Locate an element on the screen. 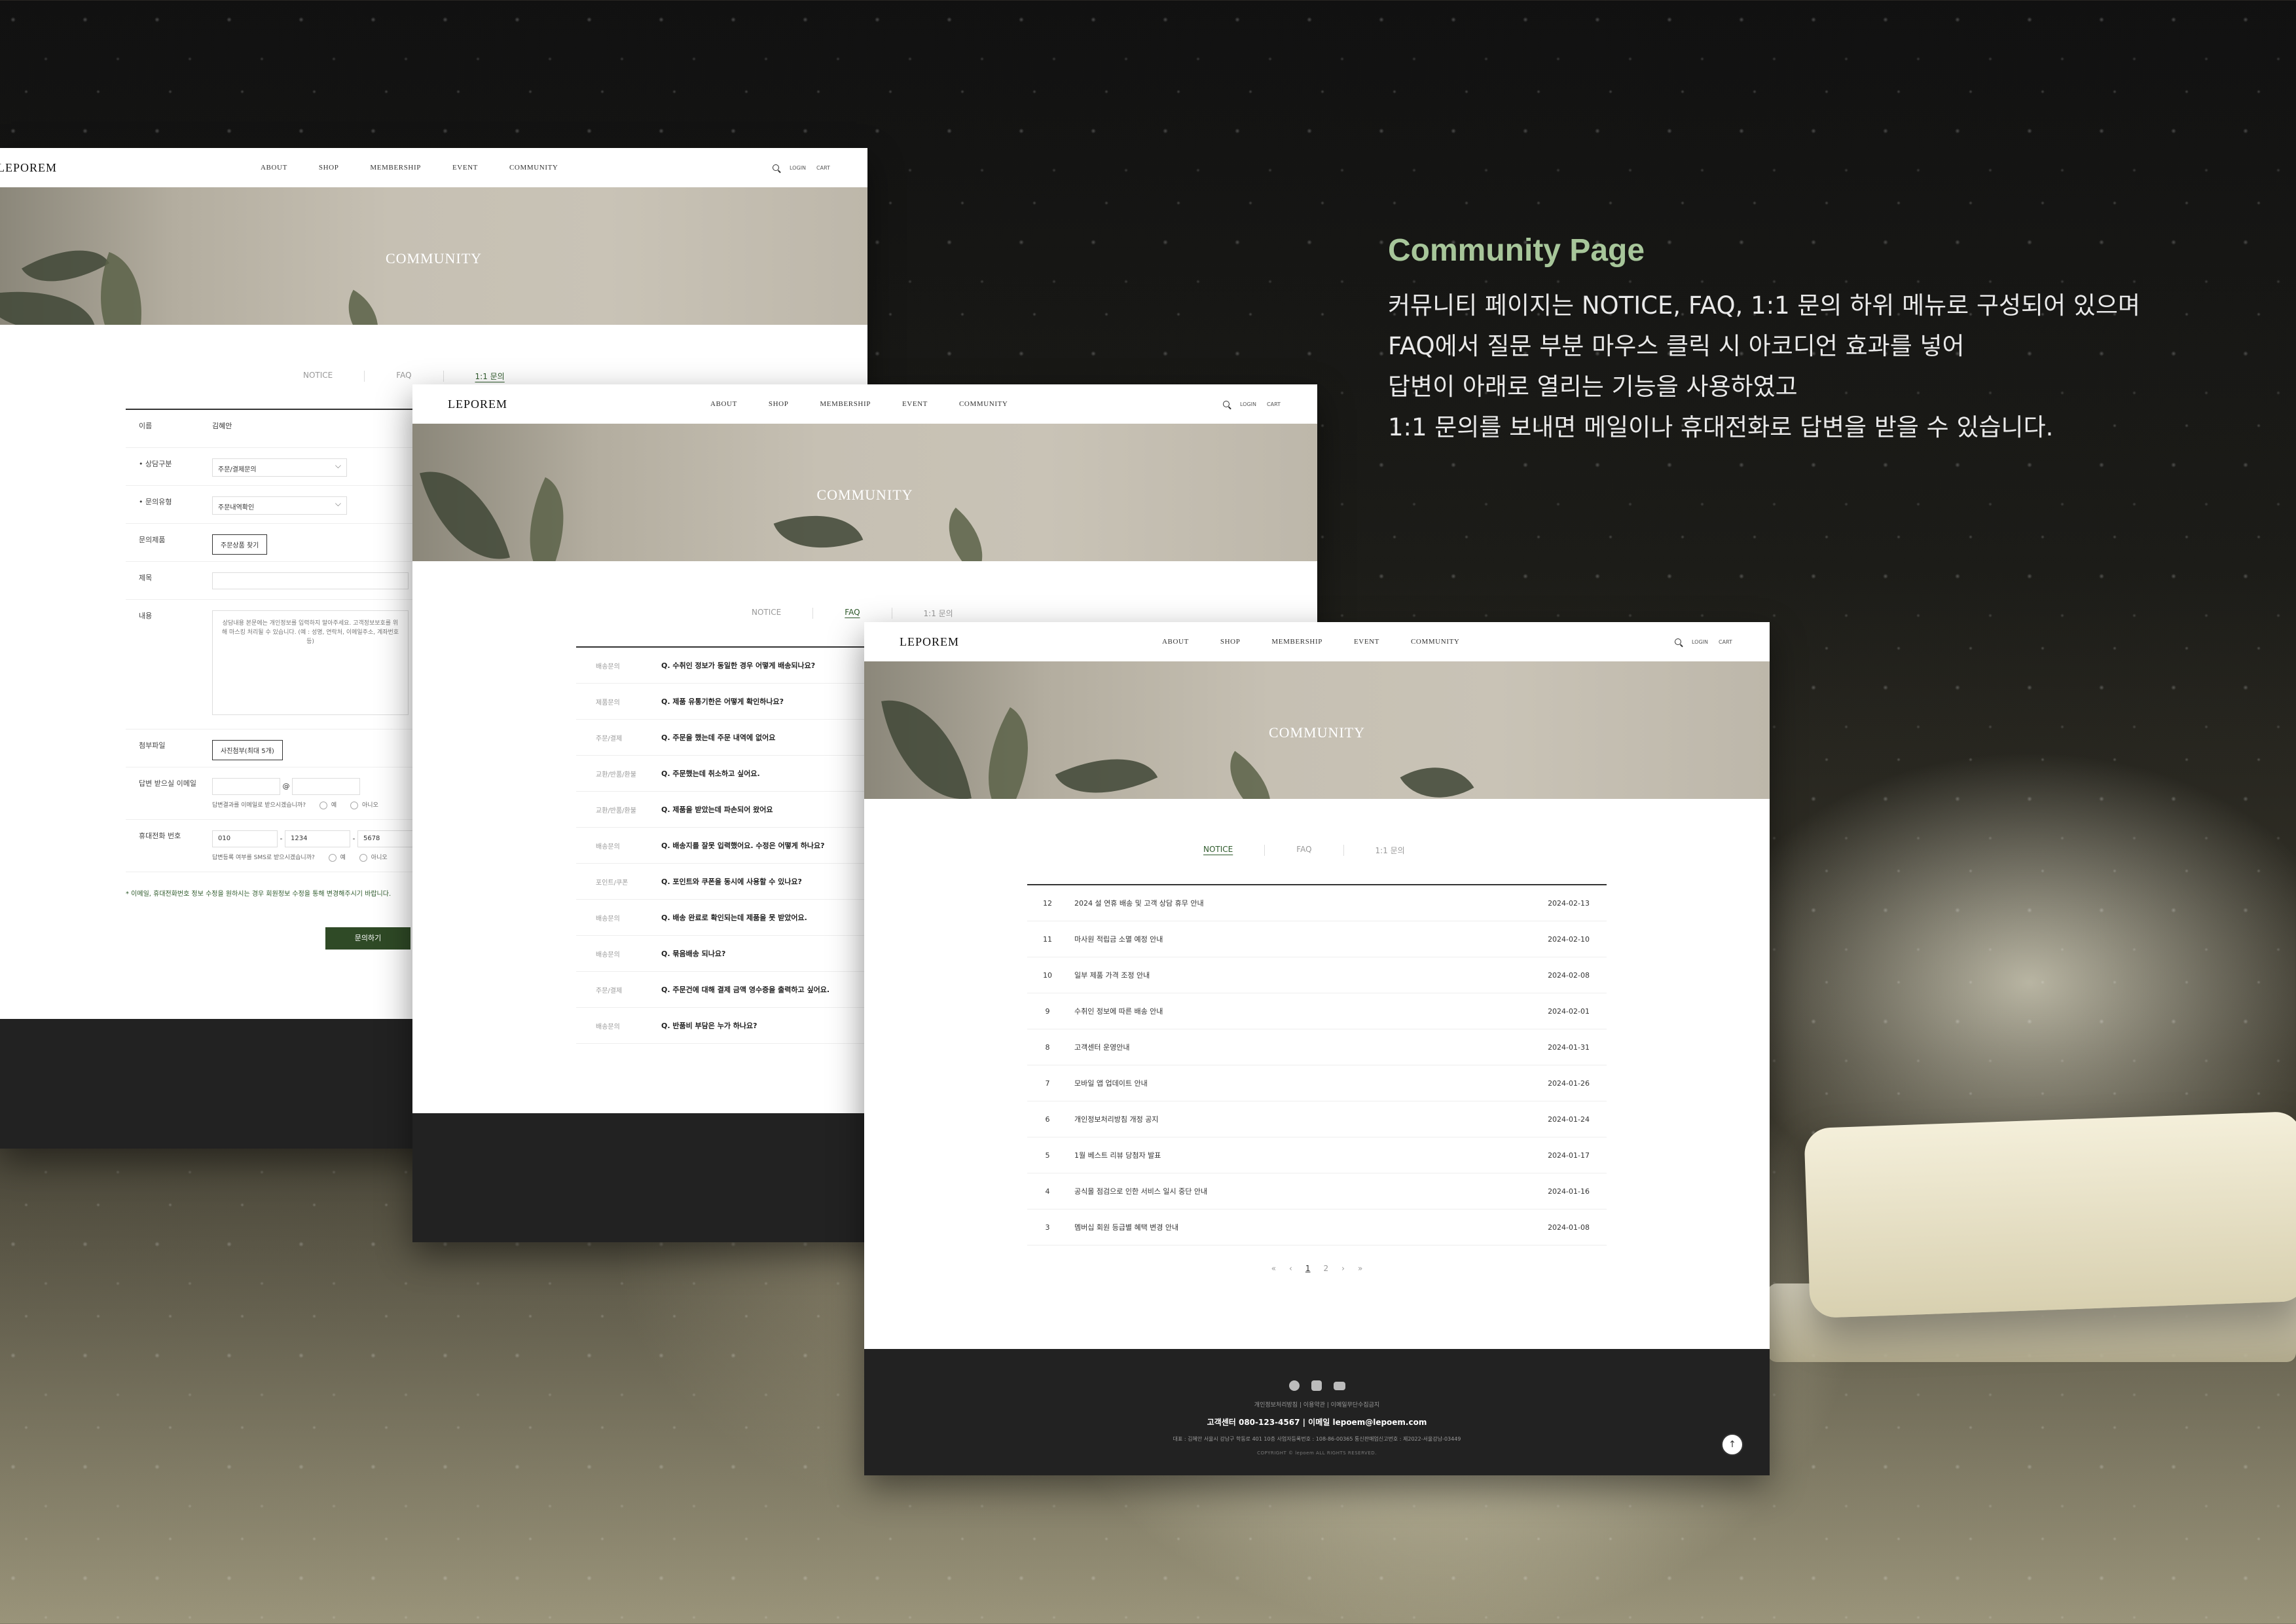 This screenshot has height=1624, width=2296. notice-title: 일부 제품 가격 조정 안내 is located at coordinates (1301, 975).